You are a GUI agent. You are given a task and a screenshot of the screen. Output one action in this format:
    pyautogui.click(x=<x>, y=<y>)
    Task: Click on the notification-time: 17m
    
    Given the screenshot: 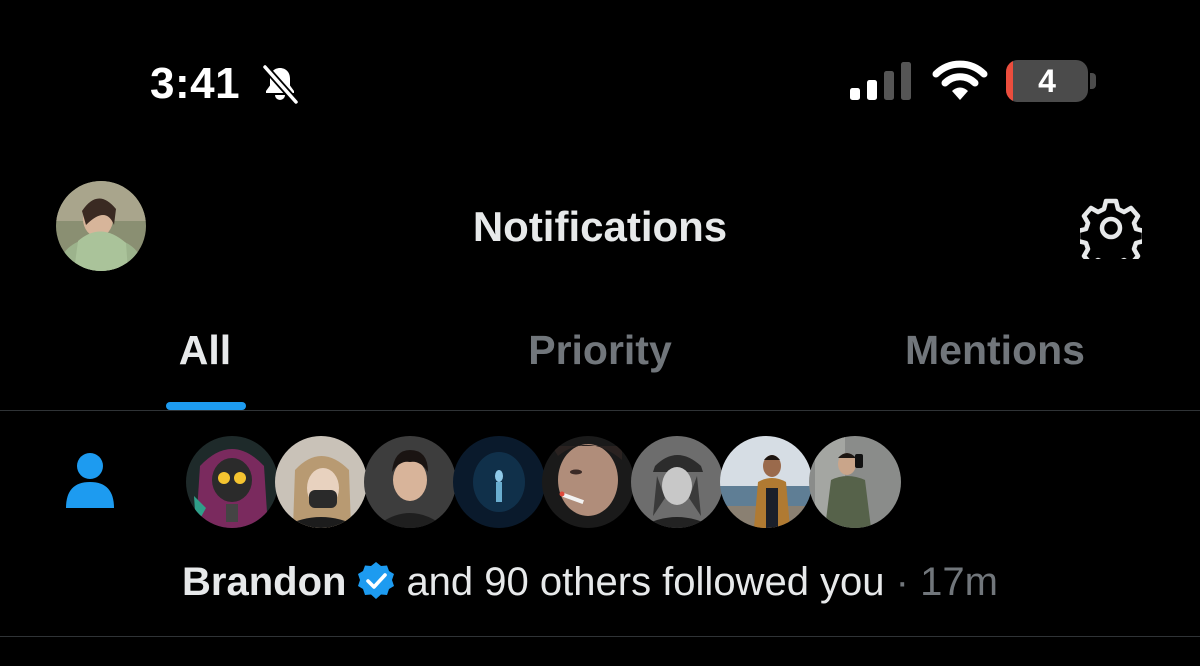 What is the action you would take?
    pyautogui.click(x=959, y=582)
    